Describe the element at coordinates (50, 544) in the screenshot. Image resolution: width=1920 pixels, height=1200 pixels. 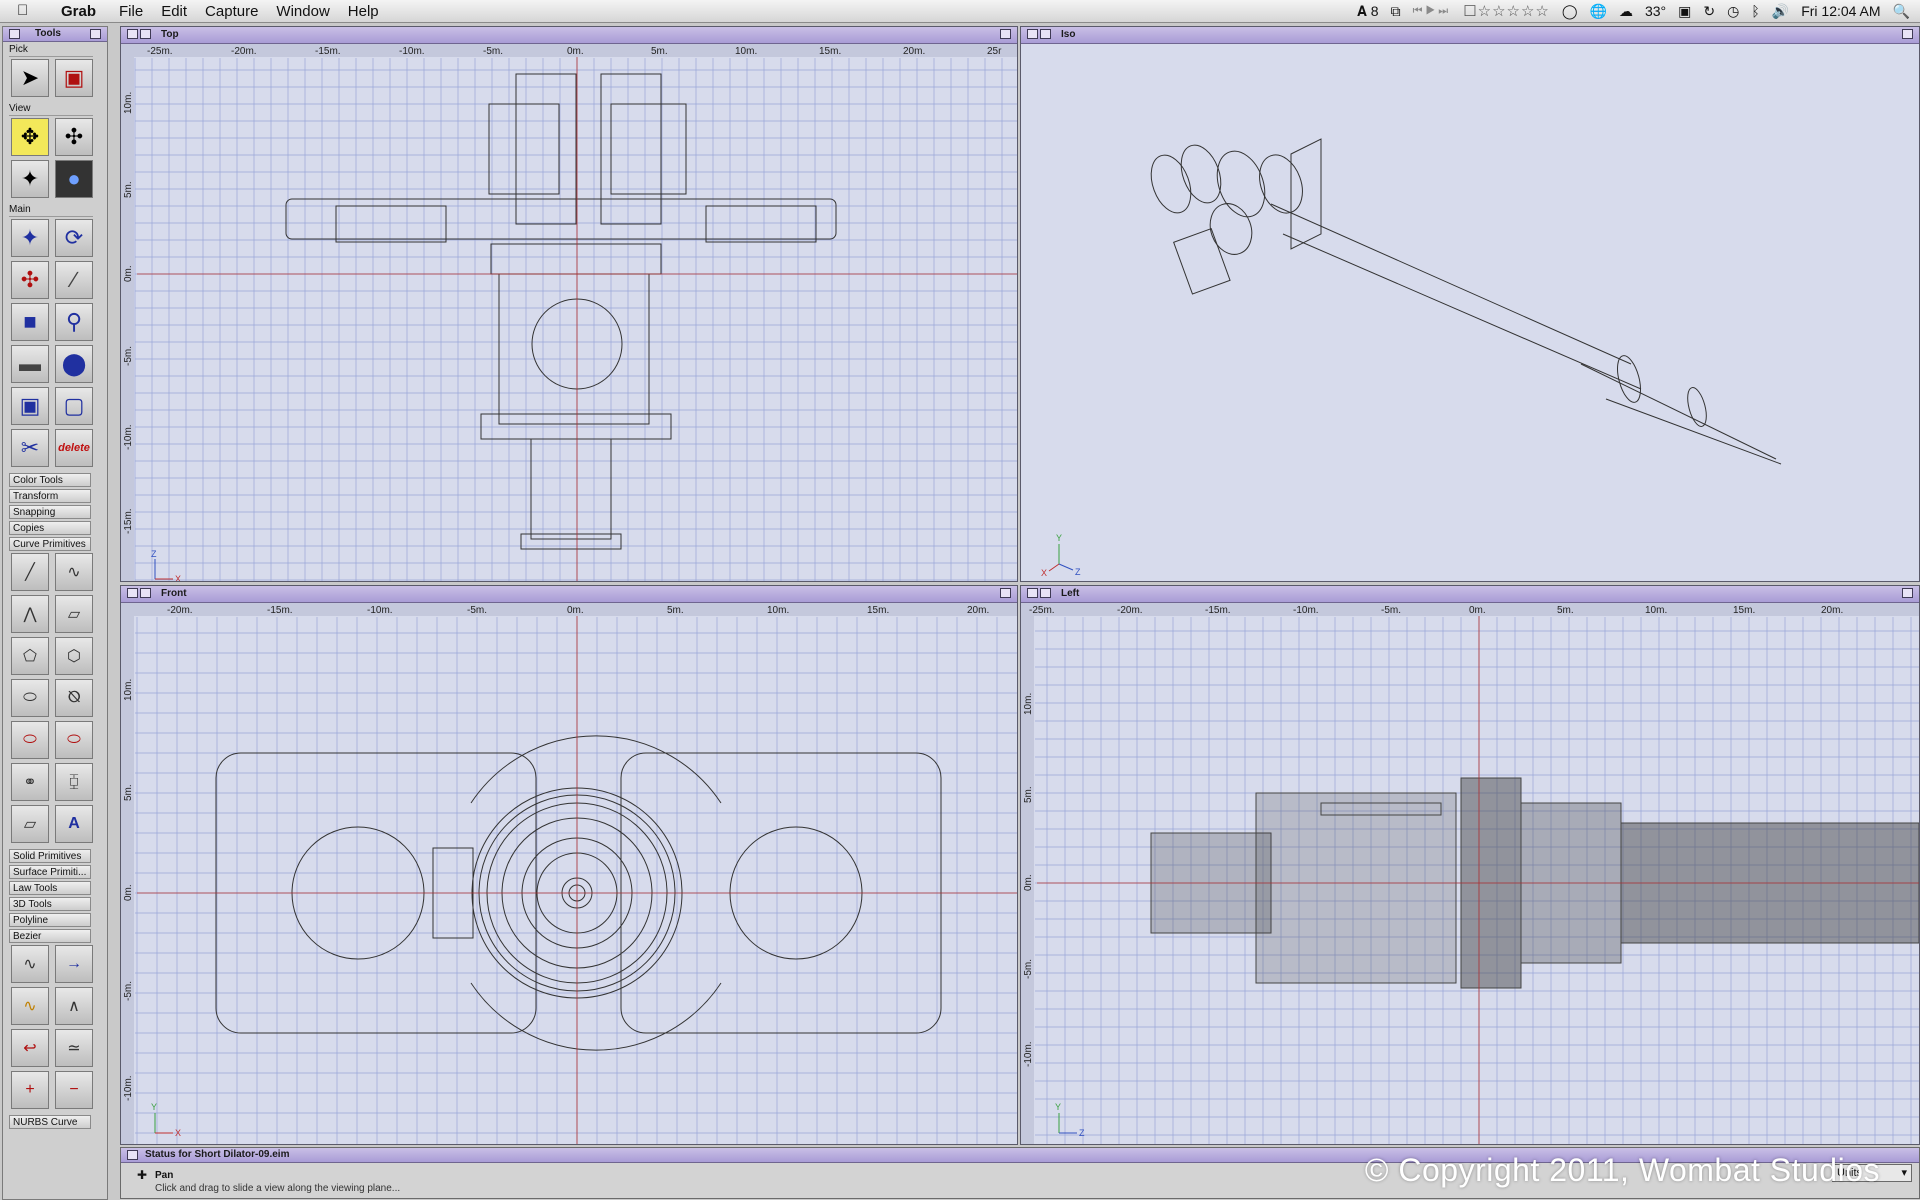
I see `category-curve-primitives: Curve Primitives` at that location.